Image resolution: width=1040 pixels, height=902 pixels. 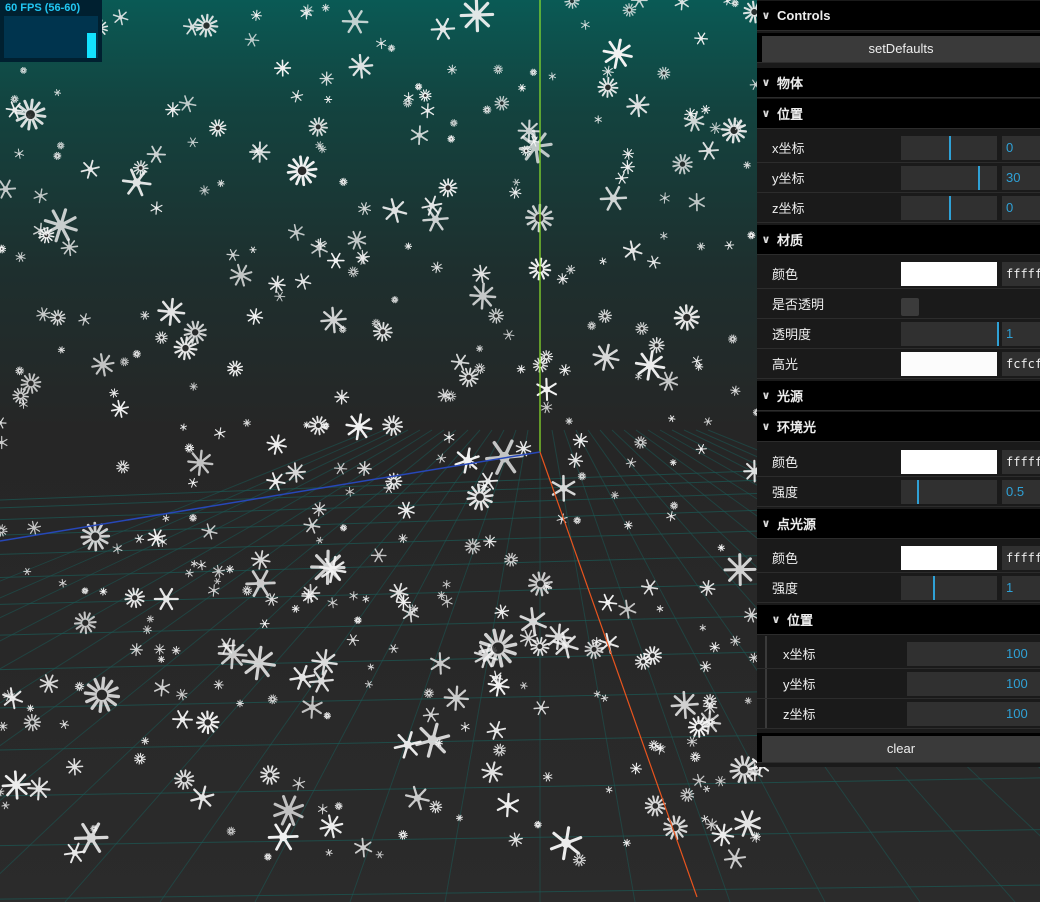 I want to click on fps-text: 60 FPS (56-60), so click(x=43, y=8).